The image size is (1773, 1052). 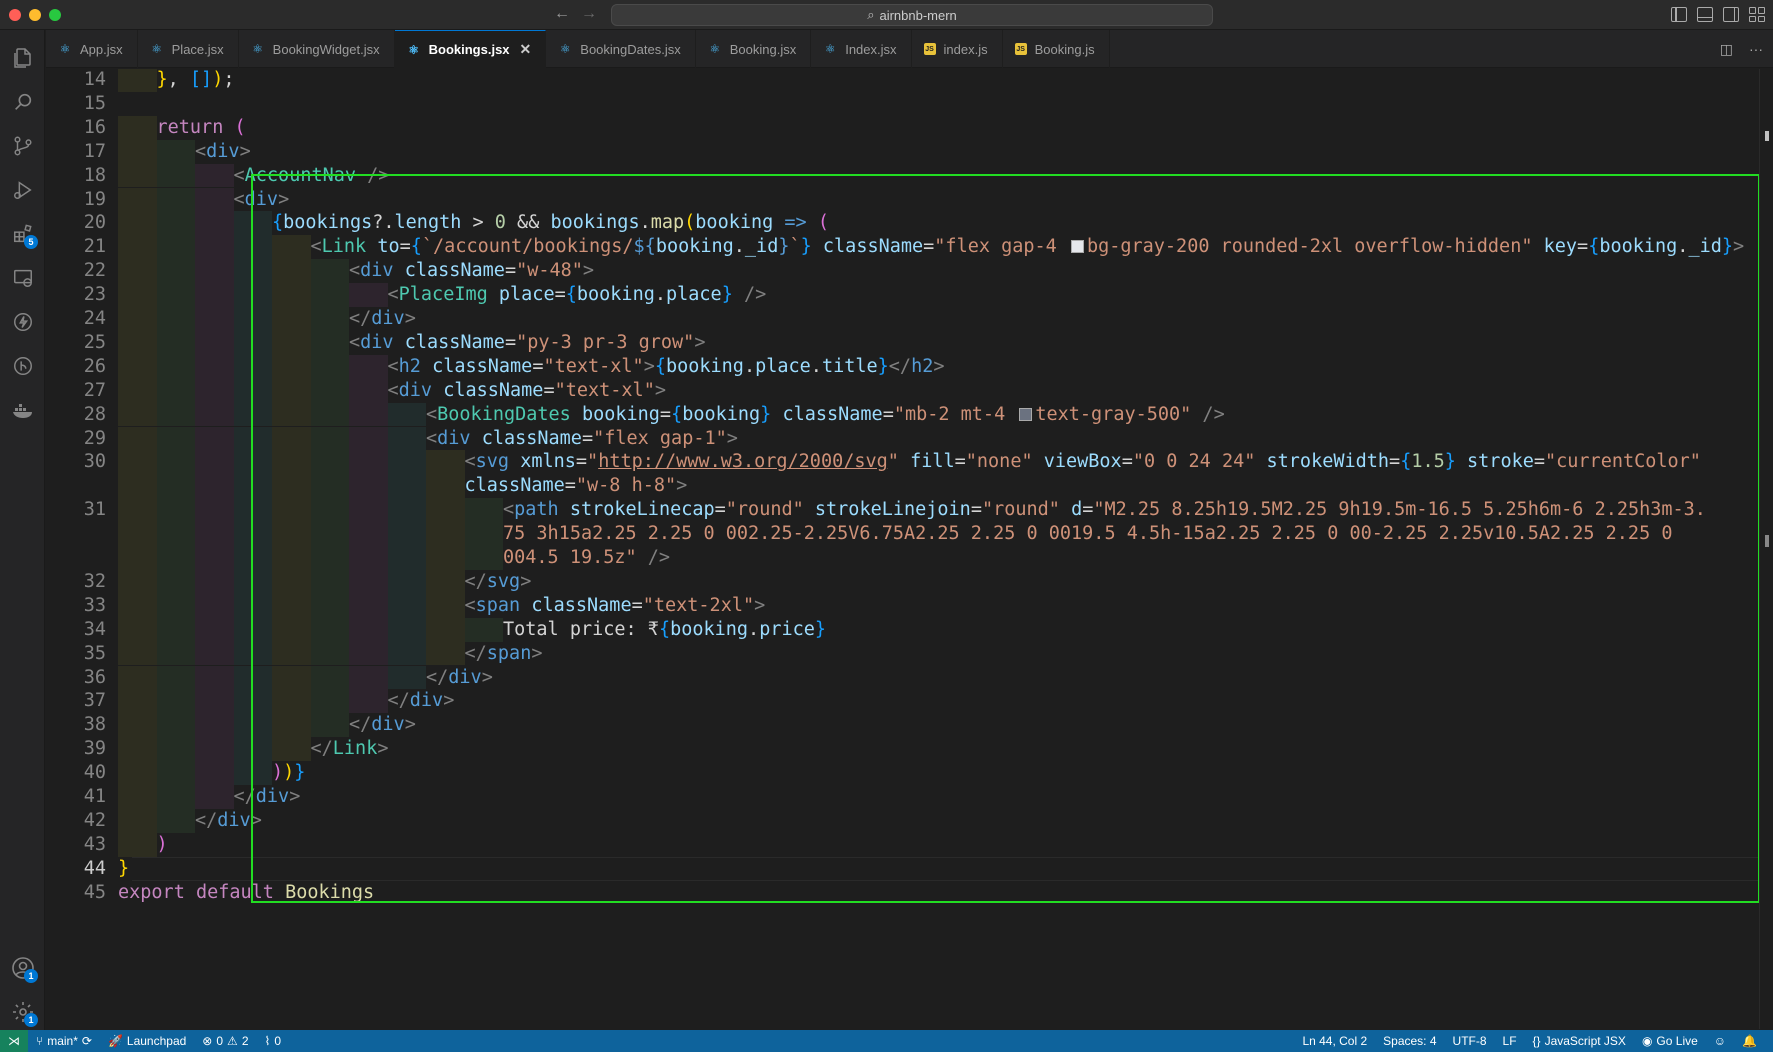 What do you see at coordinates (909, 868) in the screenshot?
I see `code-line: 44}` at bounding box center [909, 868].